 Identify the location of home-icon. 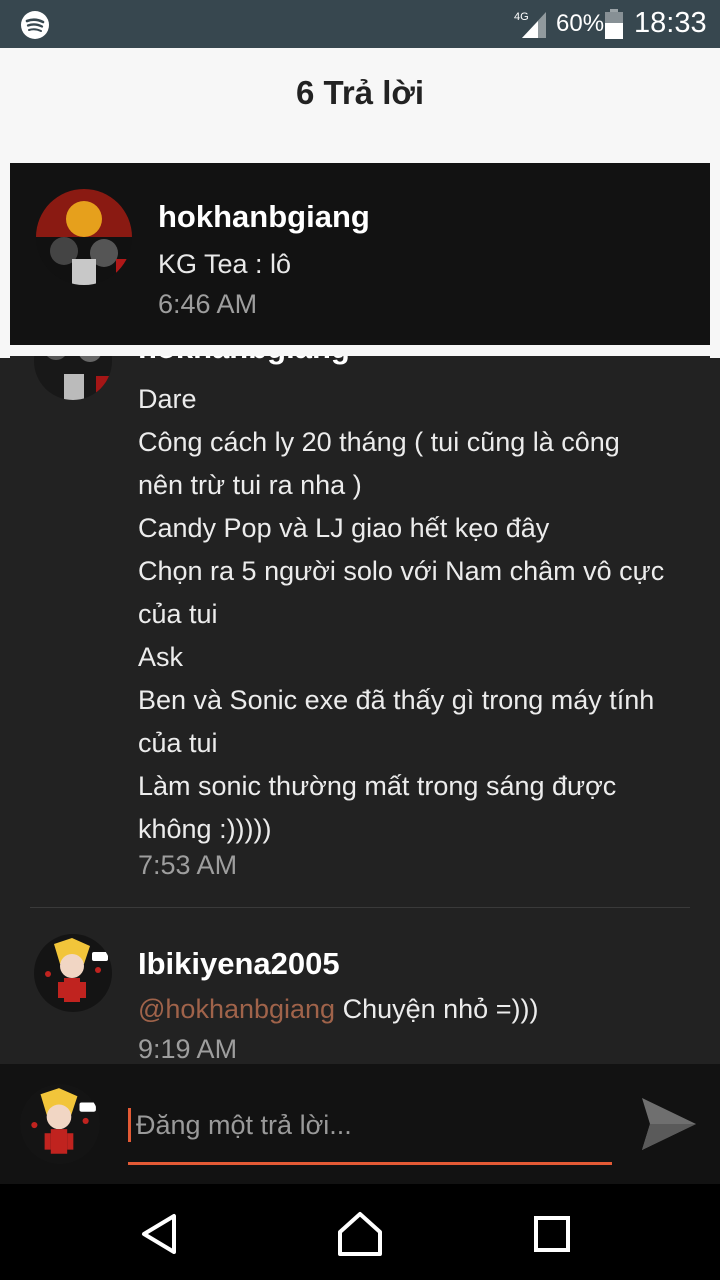
(360, 1234).